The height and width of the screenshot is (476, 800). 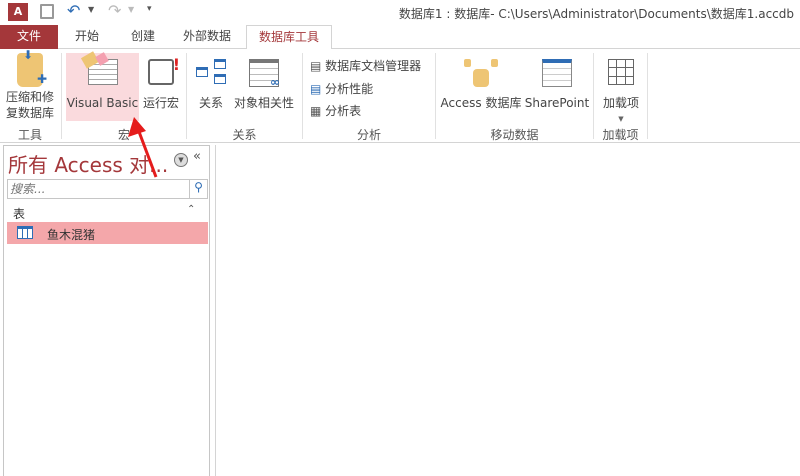 What do you see at coordinates (514, 135) in the screenshot?
I see `group-label-move-data: 移动数据` at bounding box center [514, 135].